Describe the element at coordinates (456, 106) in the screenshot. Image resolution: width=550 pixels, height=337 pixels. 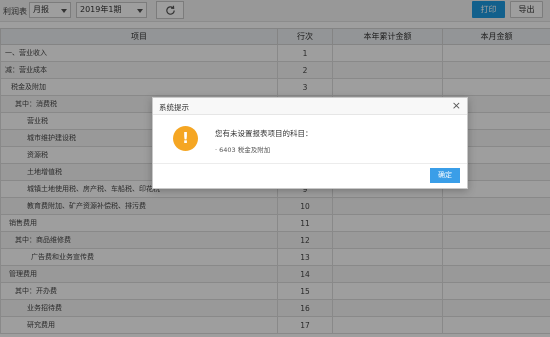
I see `close-icon: ×` at that location.